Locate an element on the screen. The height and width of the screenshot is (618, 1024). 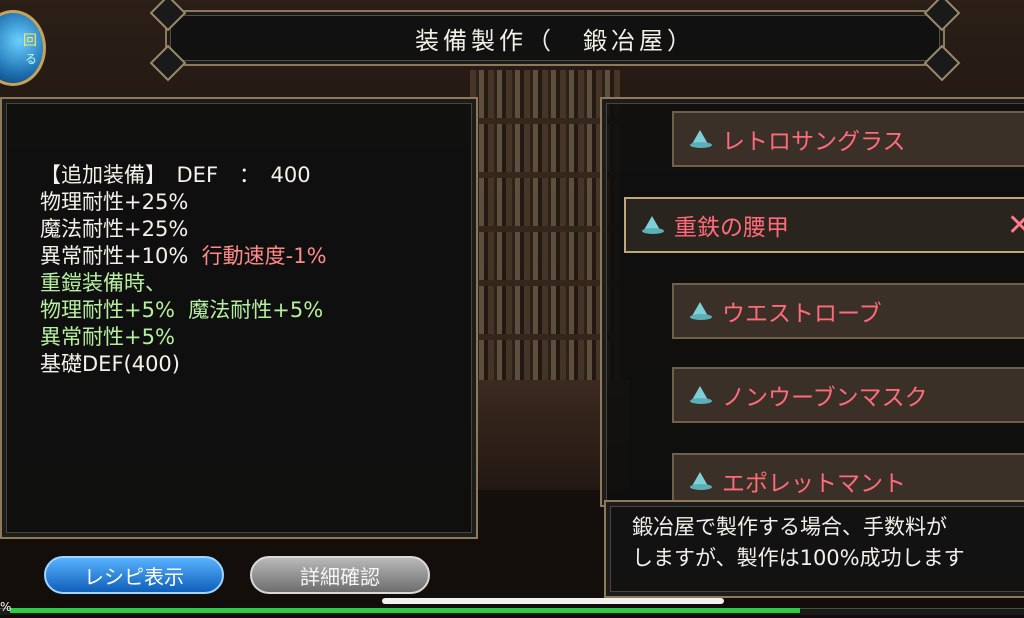
bonus-row: 物理耐性+5% 魔法耐性+5% is located at coordinates (182, 310).